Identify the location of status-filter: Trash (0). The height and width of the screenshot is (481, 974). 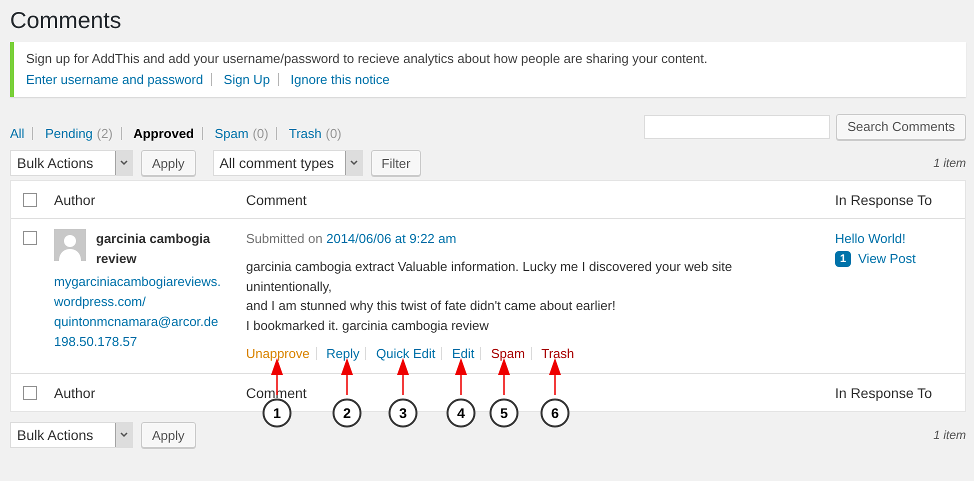
(315, 133).